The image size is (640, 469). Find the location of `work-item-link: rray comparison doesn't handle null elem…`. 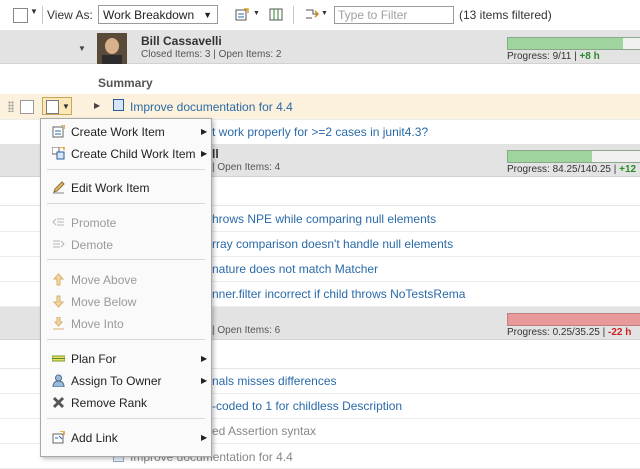

work-item-link: rray comparison doesn't handle null elem… is located at coordinates (332, 244).